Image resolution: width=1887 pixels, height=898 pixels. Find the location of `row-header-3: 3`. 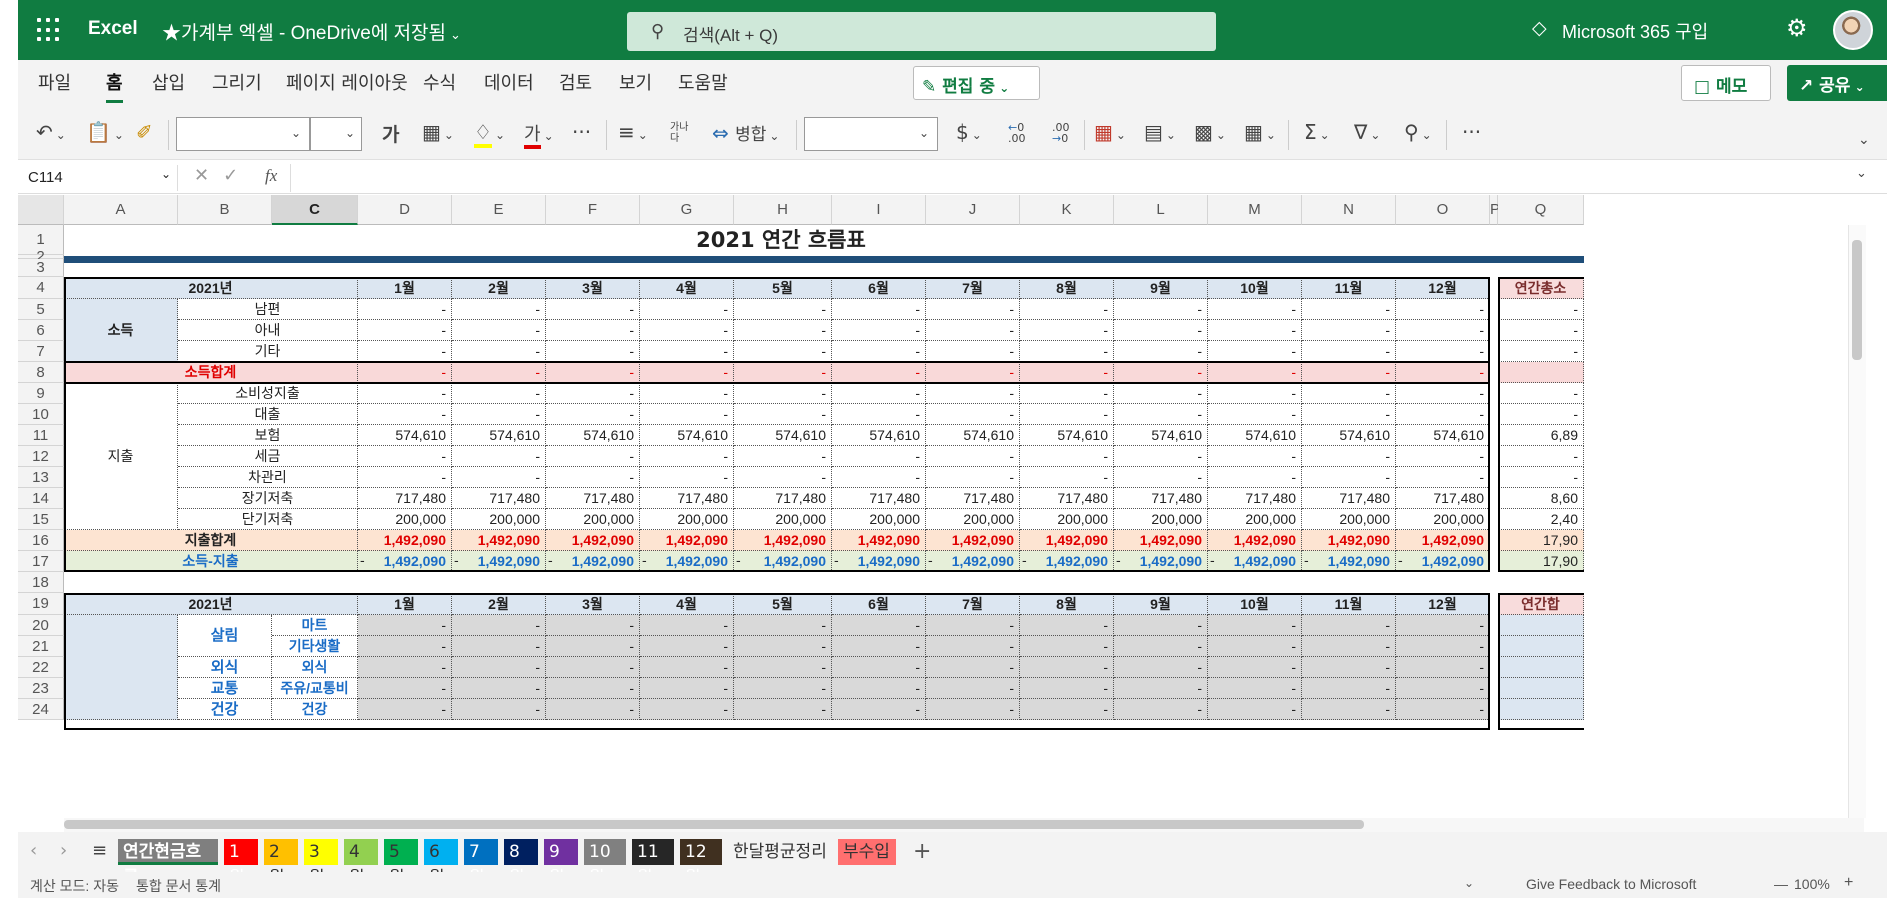

row-header-3: 3 is located at coordinates (41, 268).